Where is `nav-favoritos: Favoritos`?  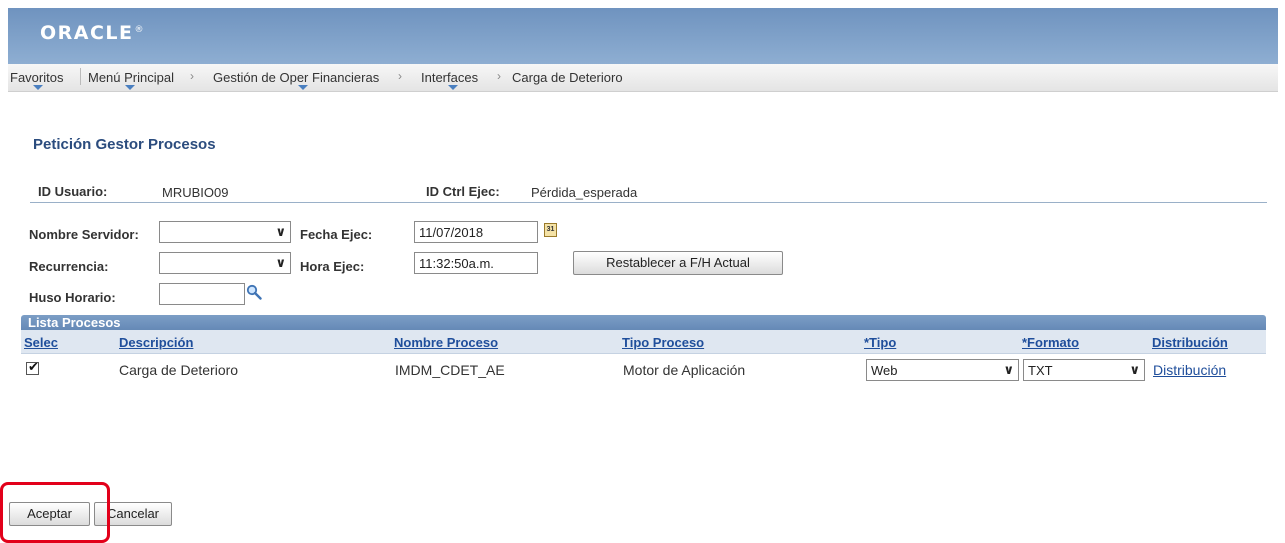 nav-favoritos: Favoritos is located at coordinates (36, 77).